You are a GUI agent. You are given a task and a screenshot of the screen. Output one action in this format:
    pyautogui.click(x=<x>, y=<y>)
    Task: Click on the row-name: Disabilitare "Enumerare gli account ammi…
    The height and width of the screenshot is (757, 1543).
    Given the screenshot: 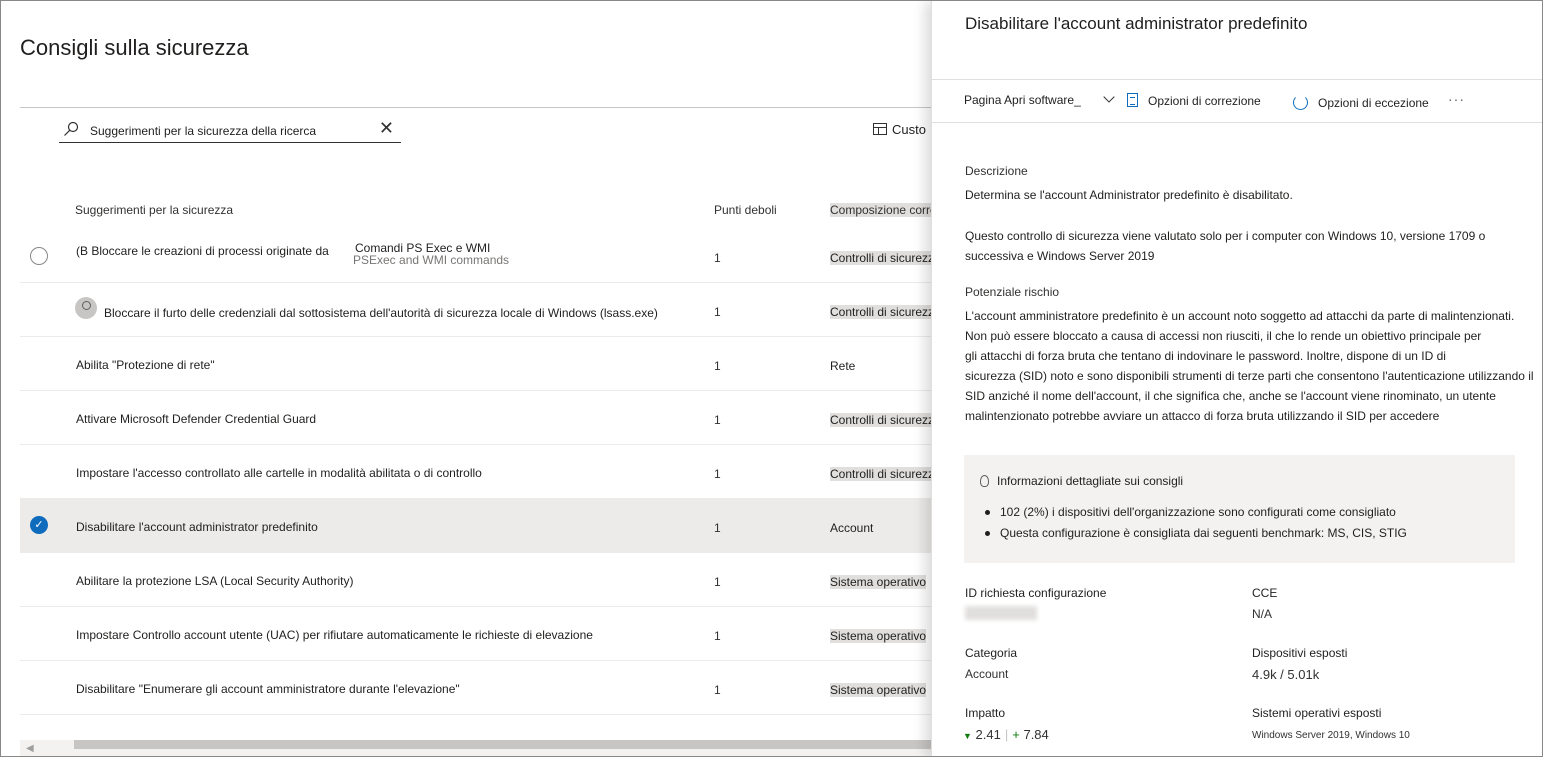 What is the action you would take?
    pyautogui.click(x=268, y=689)
    